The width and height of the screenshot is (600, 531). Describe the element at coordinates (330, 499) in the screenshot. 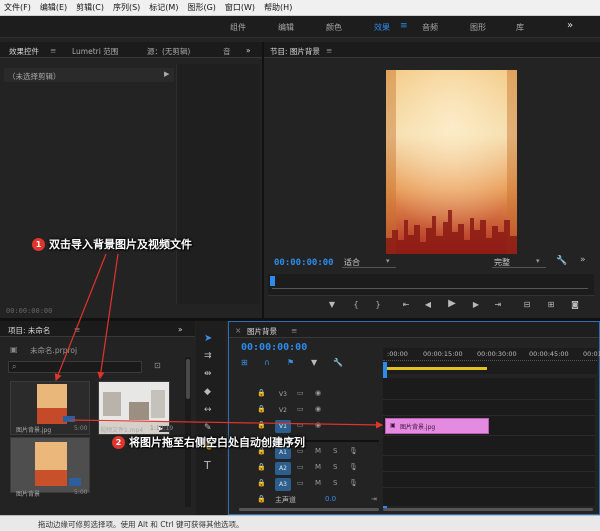

I see `master-volume: 0.0` at that location.